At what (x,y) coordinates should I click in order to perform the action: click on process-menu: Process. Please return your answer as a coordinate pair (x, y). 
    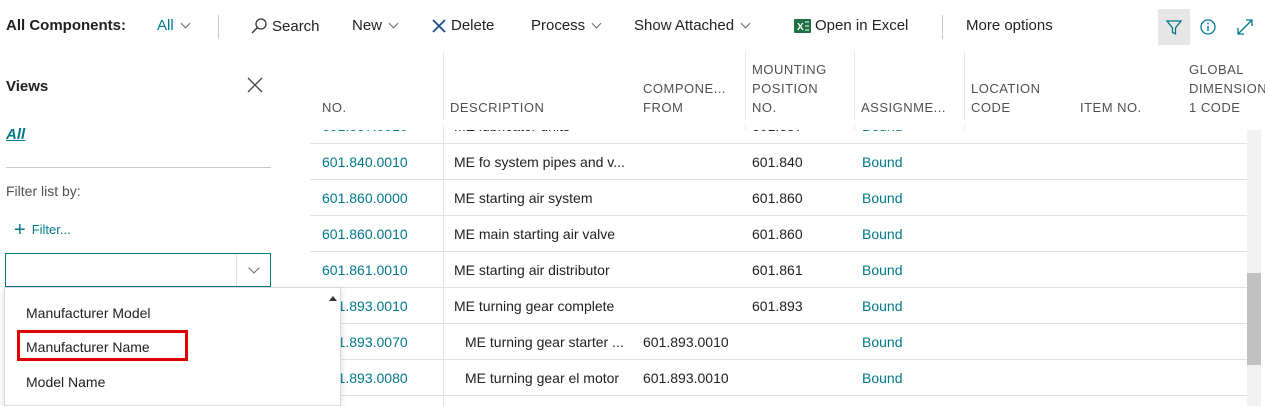
    Looking at the image, I should click on (566, 25).